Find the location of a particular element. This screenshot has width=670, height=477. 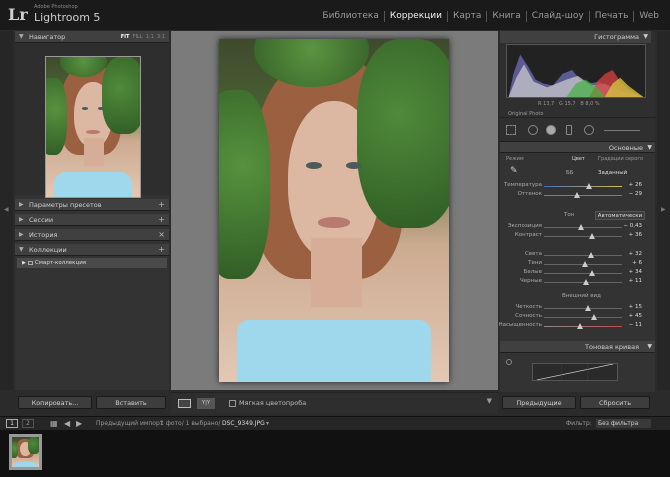

radial-filter-icon is located at coordinates (589, 130).